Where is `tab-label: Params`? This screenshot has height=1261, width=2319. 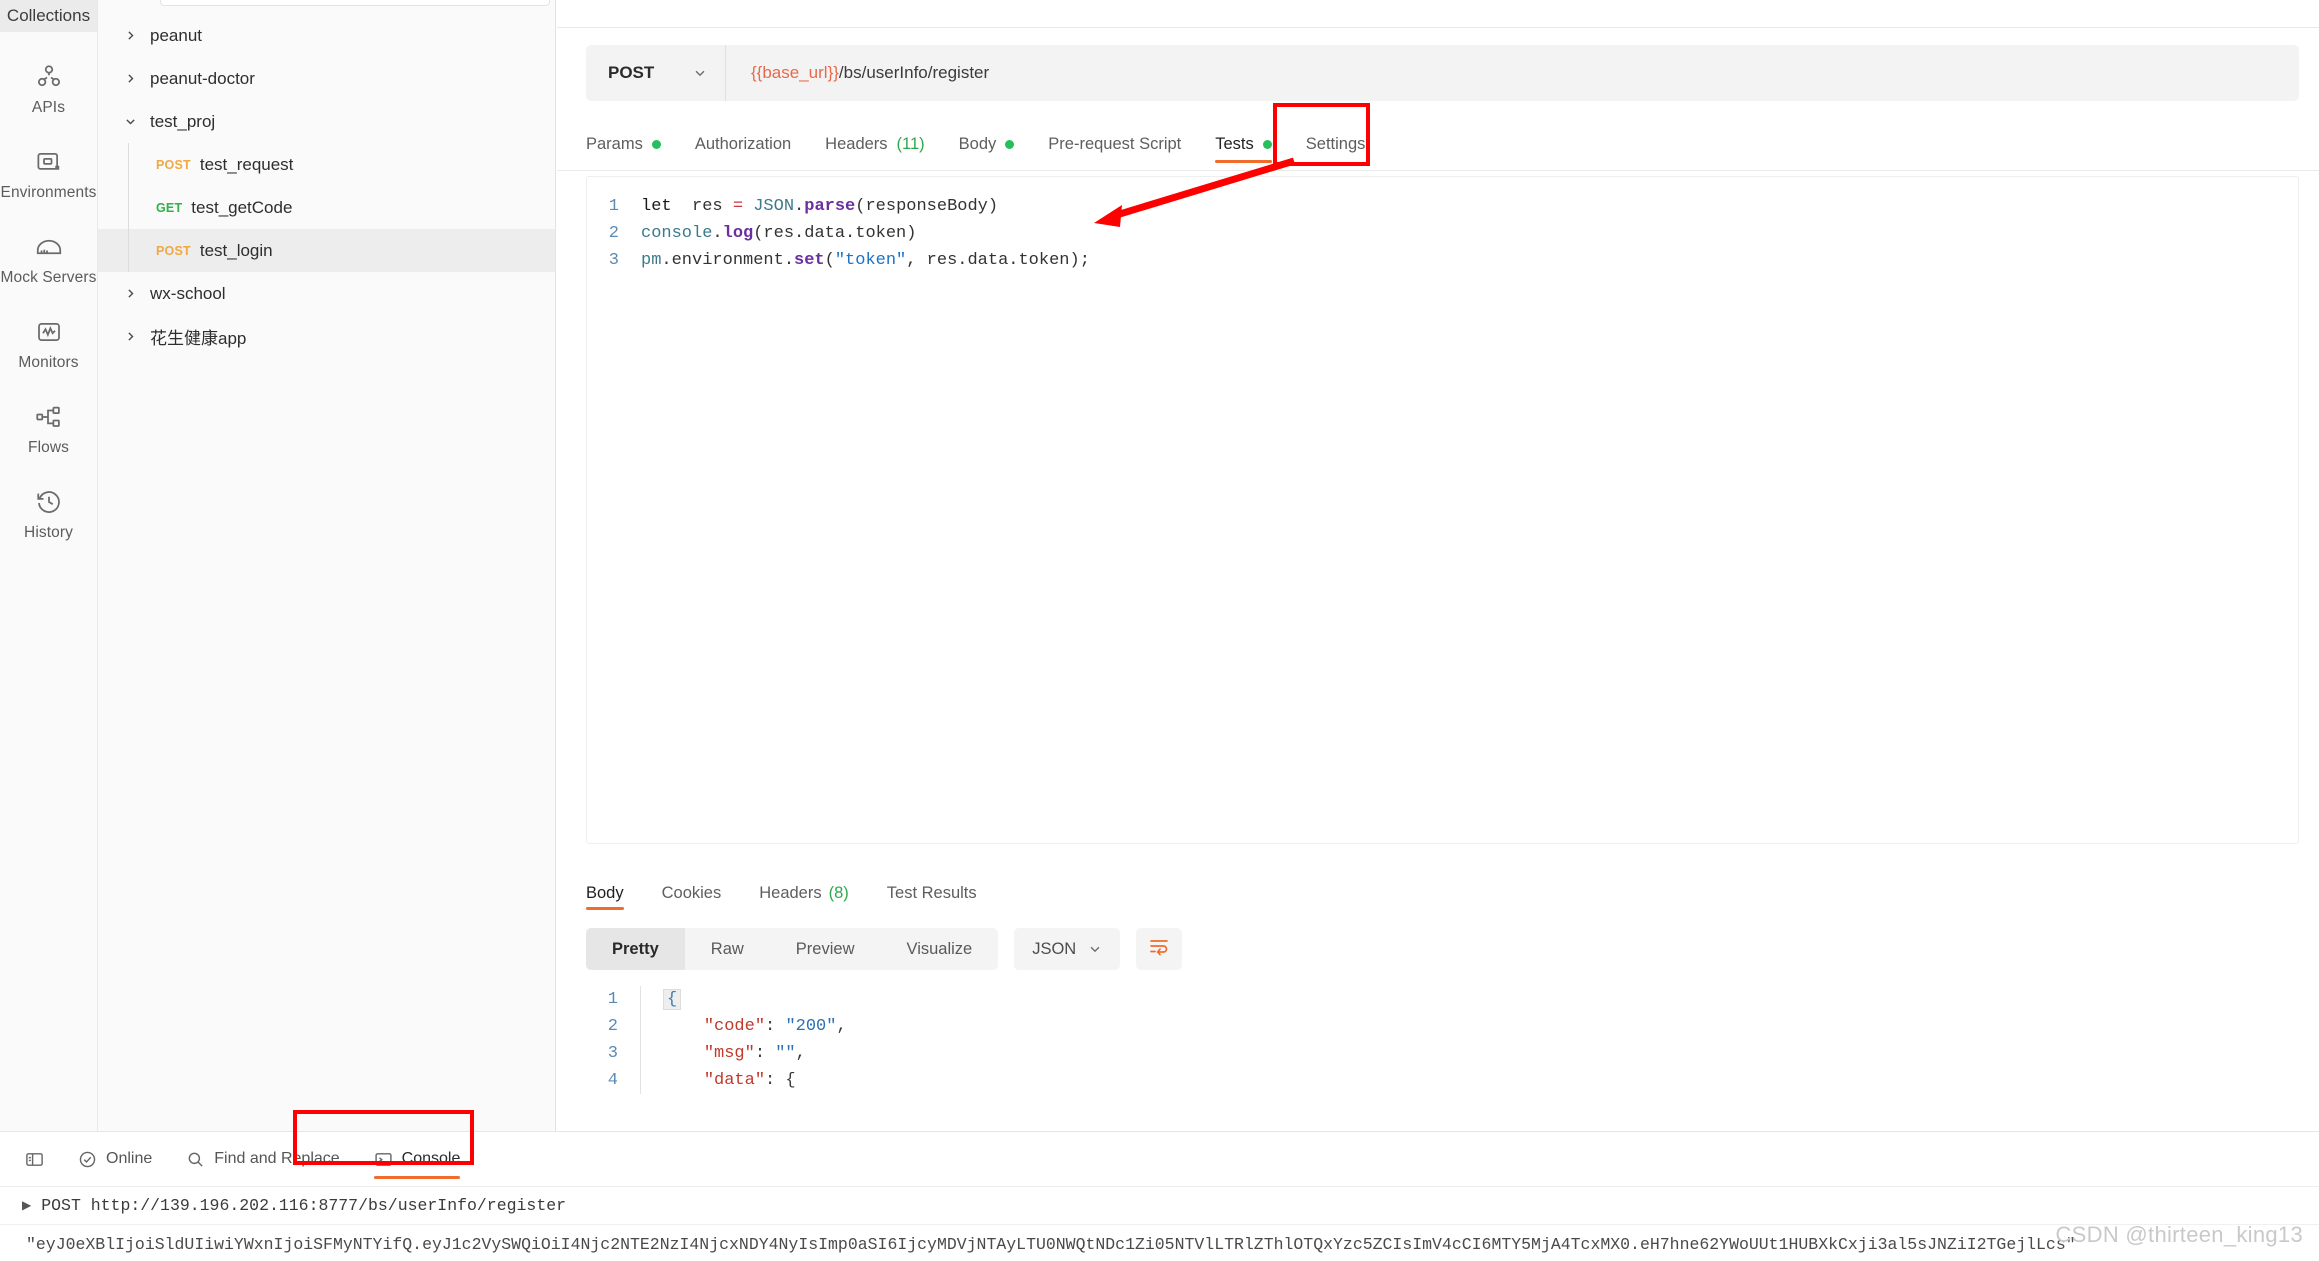
tab-label: Params is located at coordinates (614, 143).